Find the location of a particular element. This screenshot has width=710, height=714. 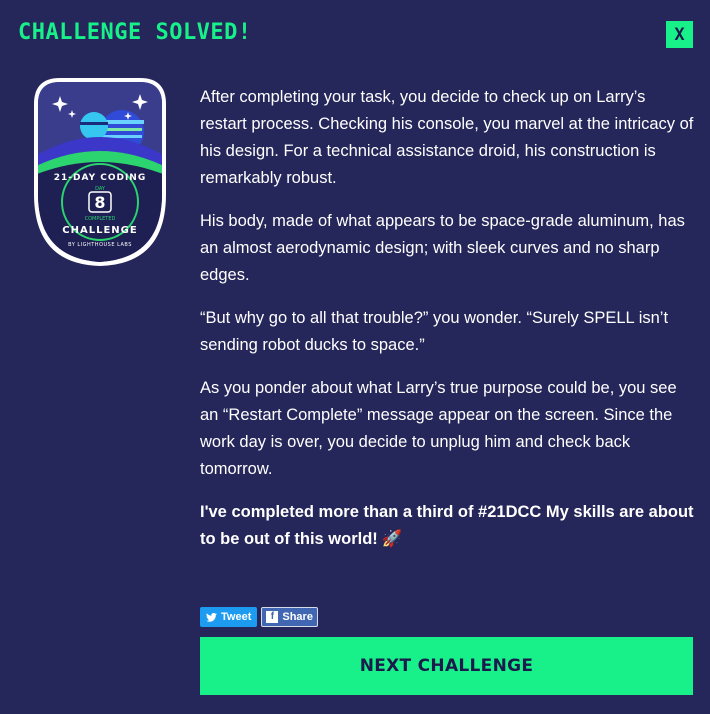

facebook-share-label: Share is located at coordinates (297, 617).